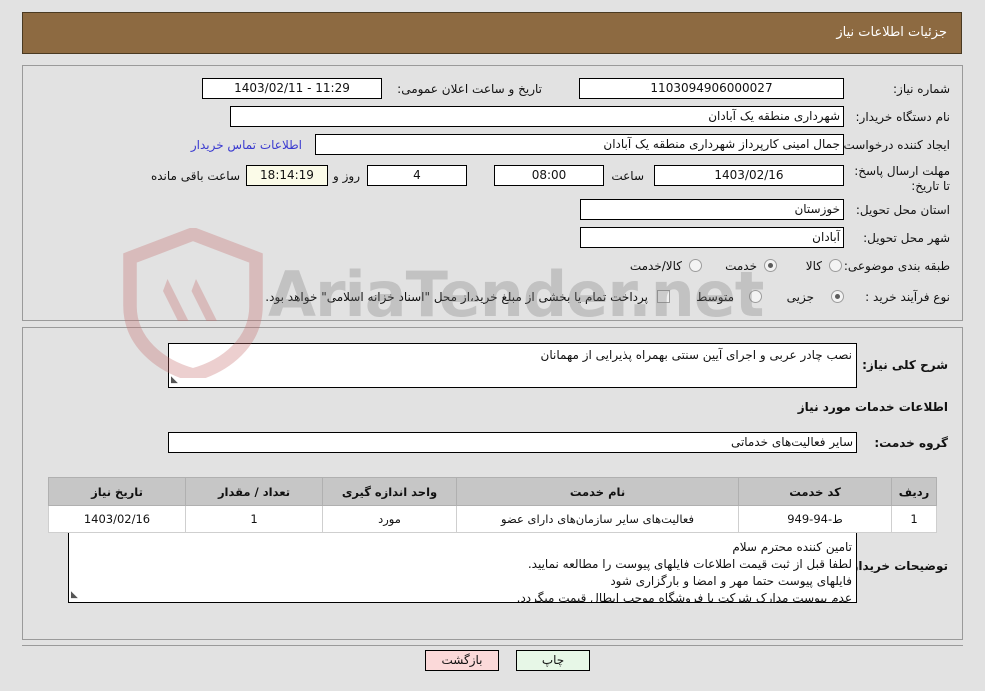  What do you see at coordinates (469, 89) in the screenshot?
I see `public-announce-label: تاریخ و ساعت اعلان عمومی:` at bounding box center [469, 89].